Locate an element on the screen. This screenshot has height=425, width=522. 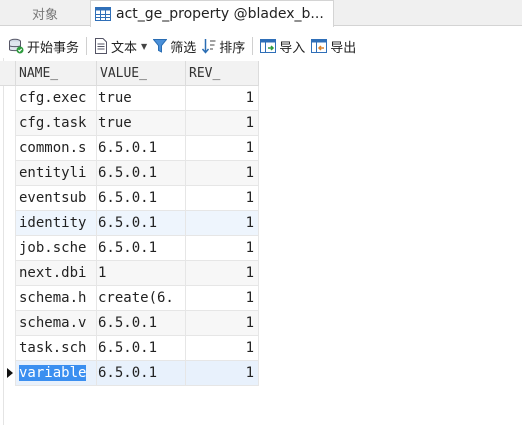
cell-value: create(6. is located at coordinates (141, 298).